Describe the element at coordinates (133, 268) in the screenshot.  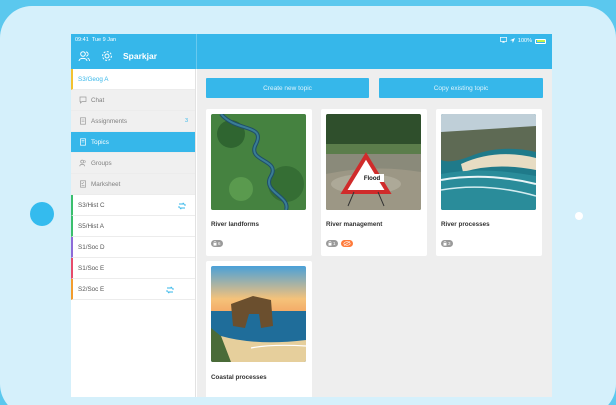
I see `sidebar-class-s1-soc-e: S1/Soc E` at that location.